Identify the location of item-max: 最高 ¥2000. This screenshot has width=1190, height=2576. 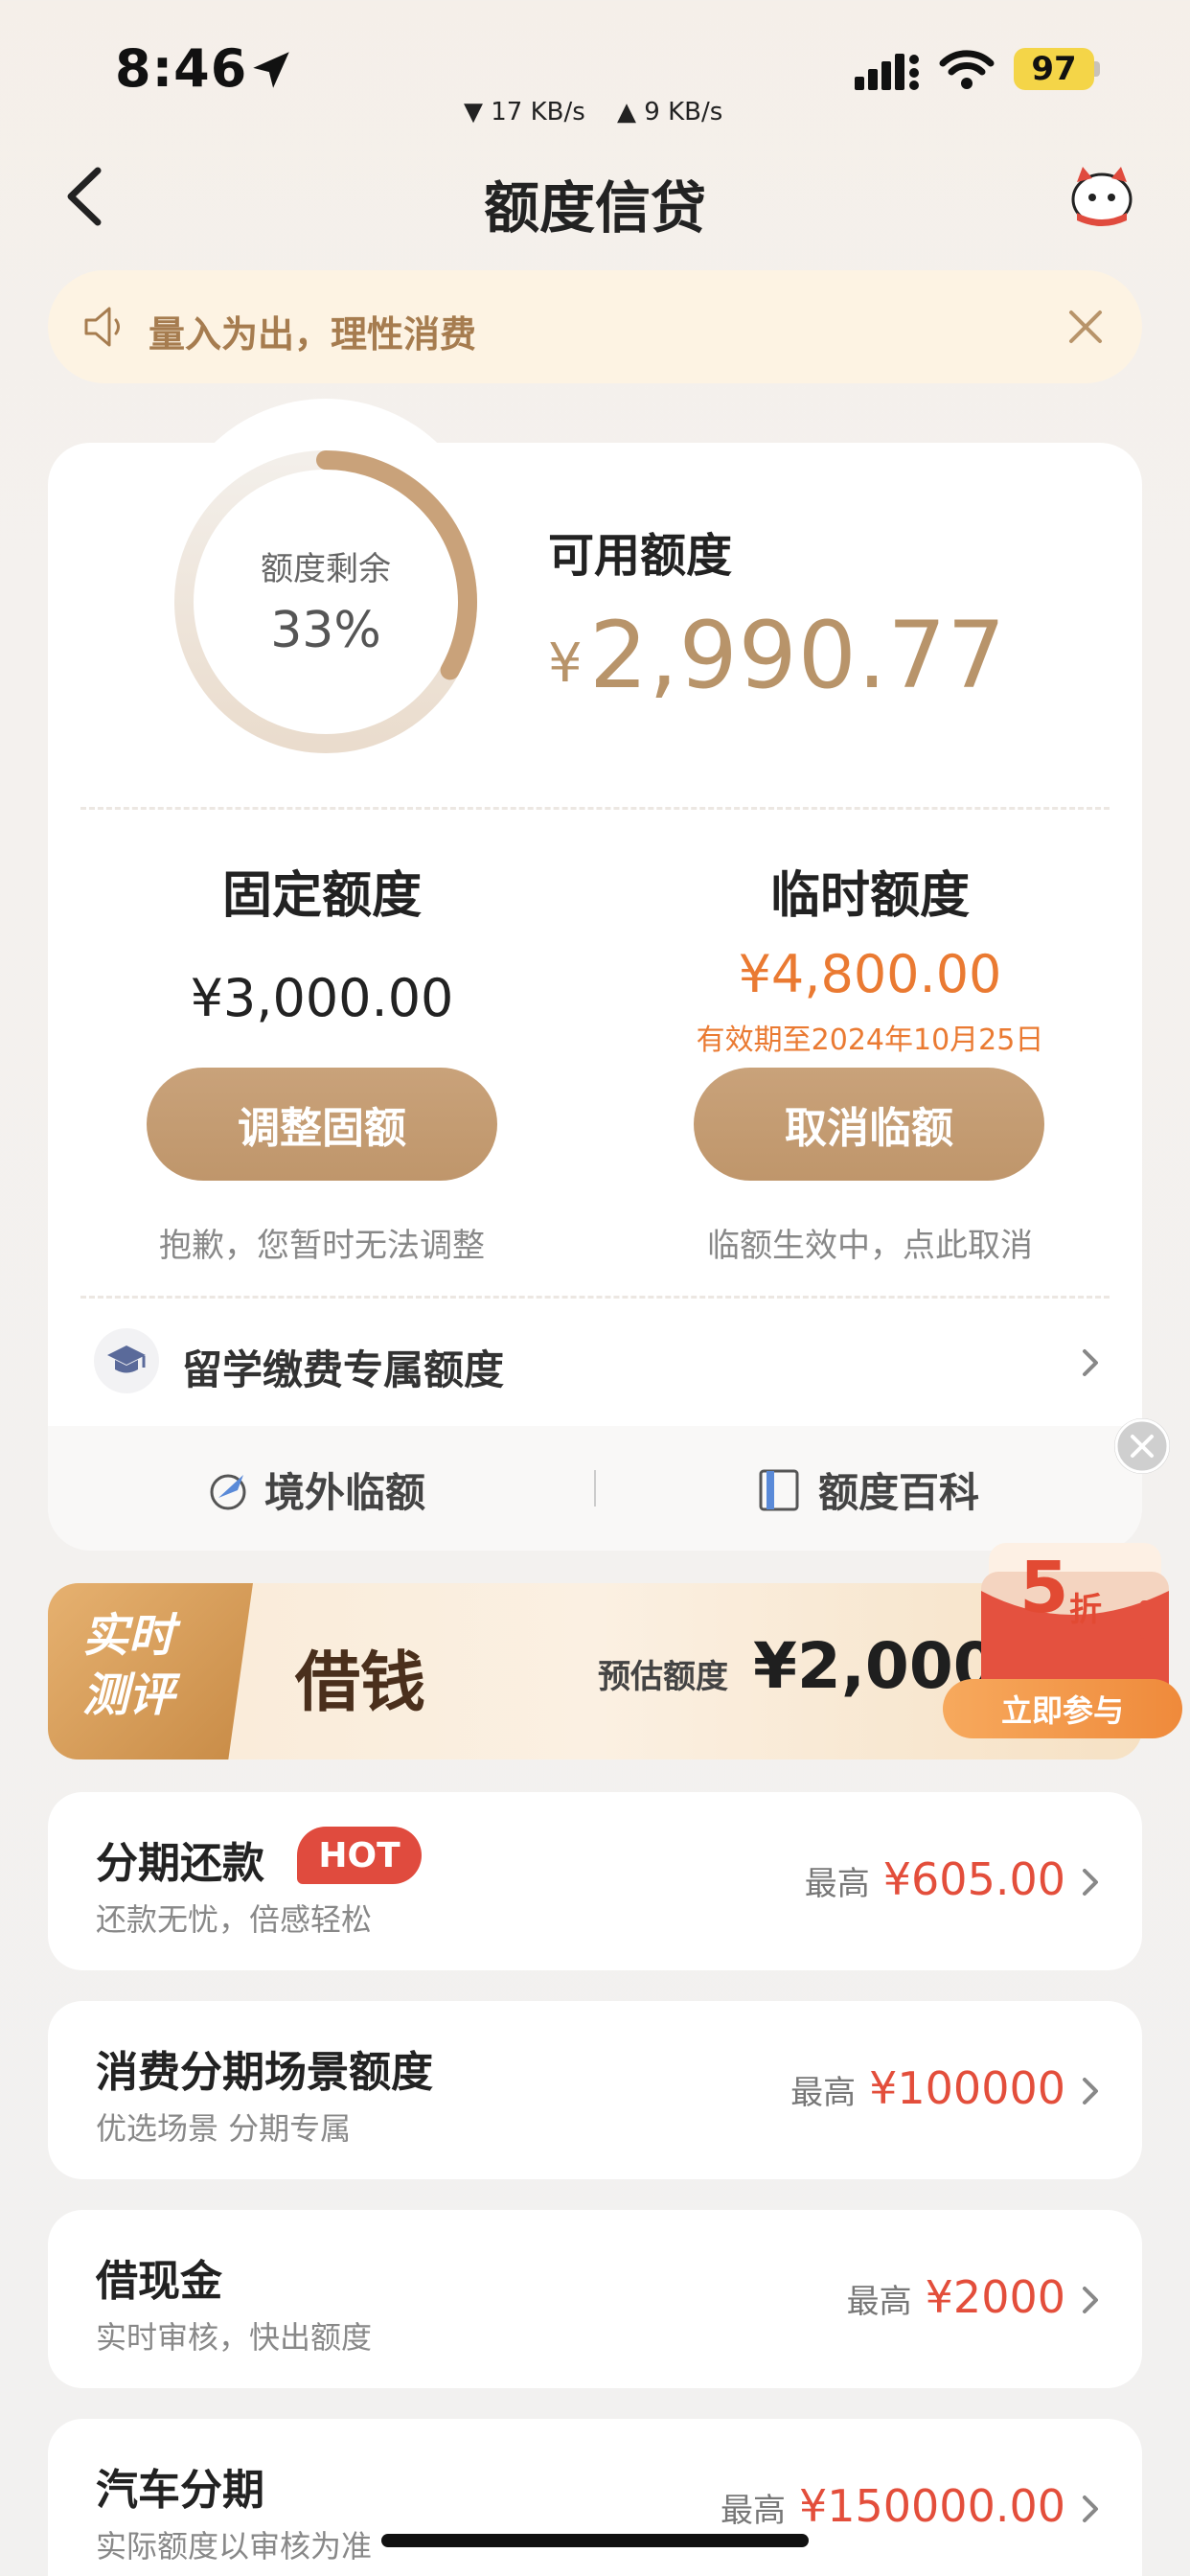
(956, 2297).